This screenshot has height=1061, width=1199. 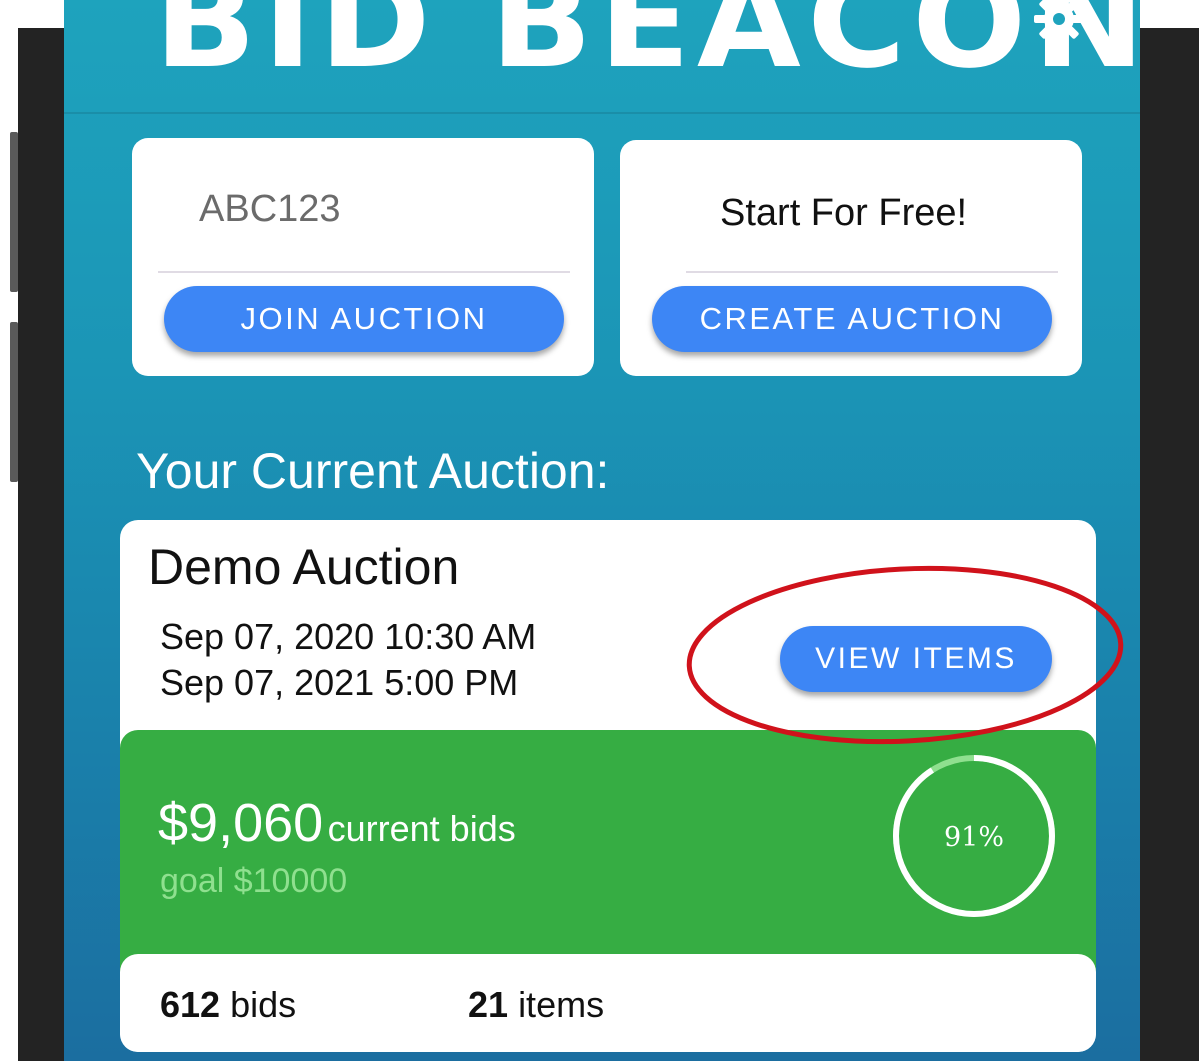 What do you see at coordinates (228, 1005) in the screenshot?
I see `bid-count-stat: 612 bids` at bounding box center [228, 1005].